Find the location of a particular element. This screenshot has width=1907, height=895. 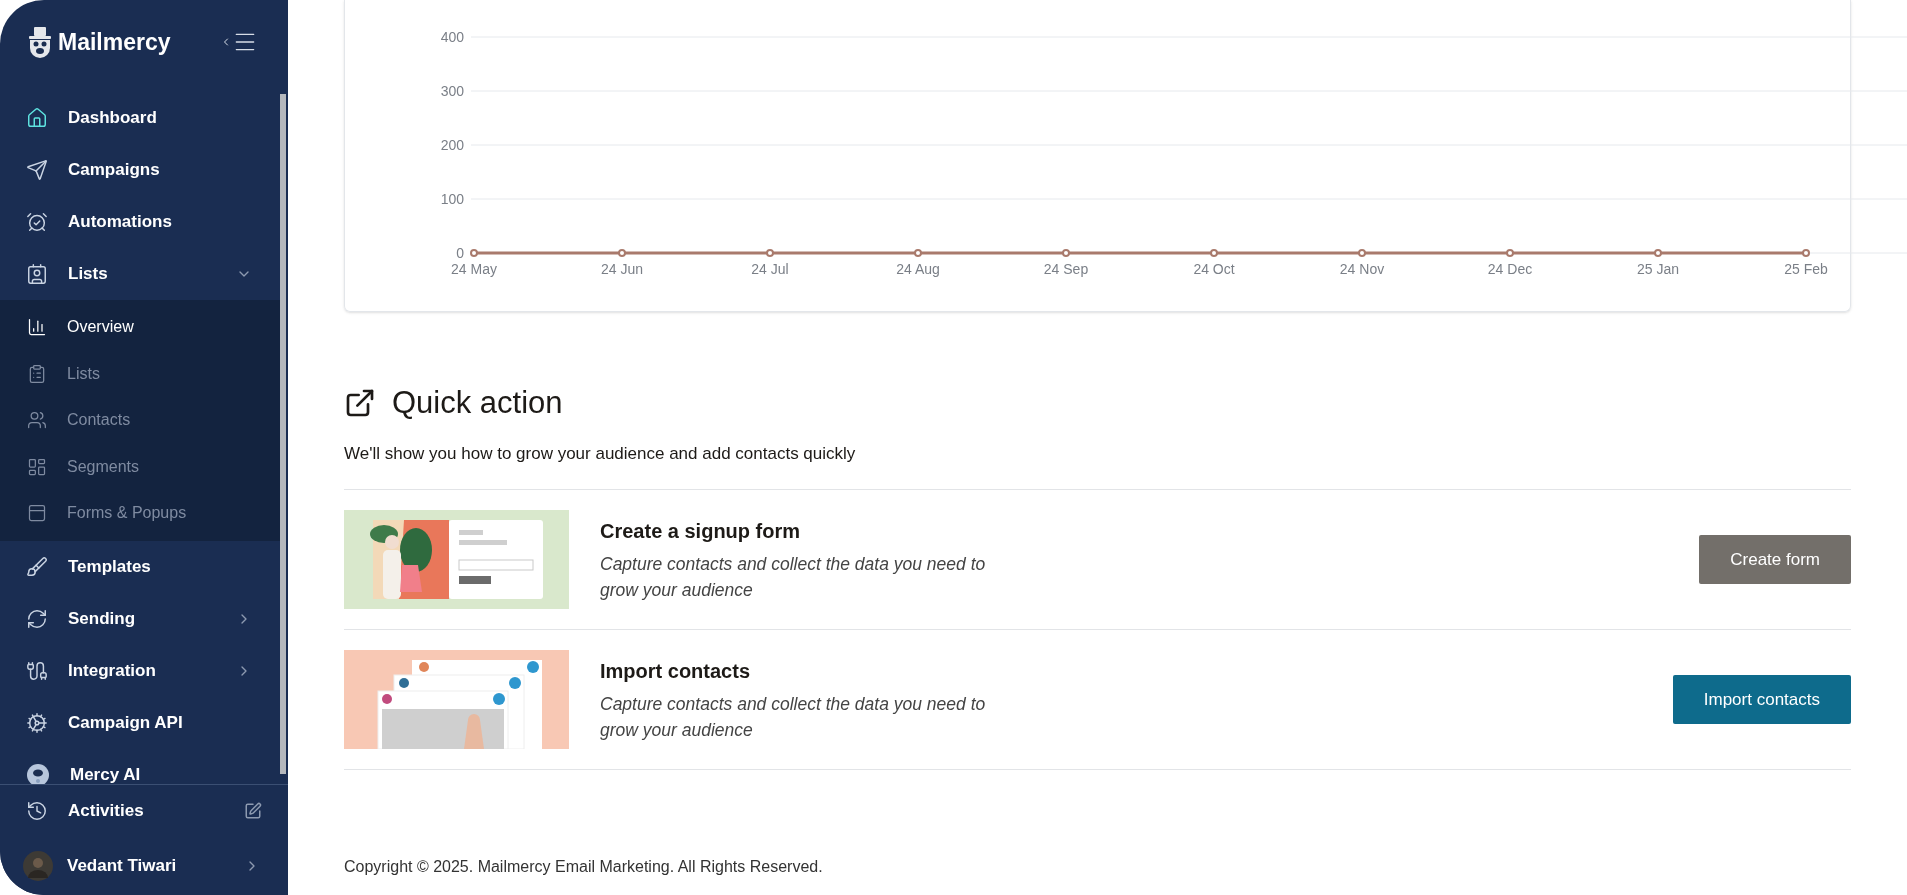

form-icon is located at coordinates (37, 513).